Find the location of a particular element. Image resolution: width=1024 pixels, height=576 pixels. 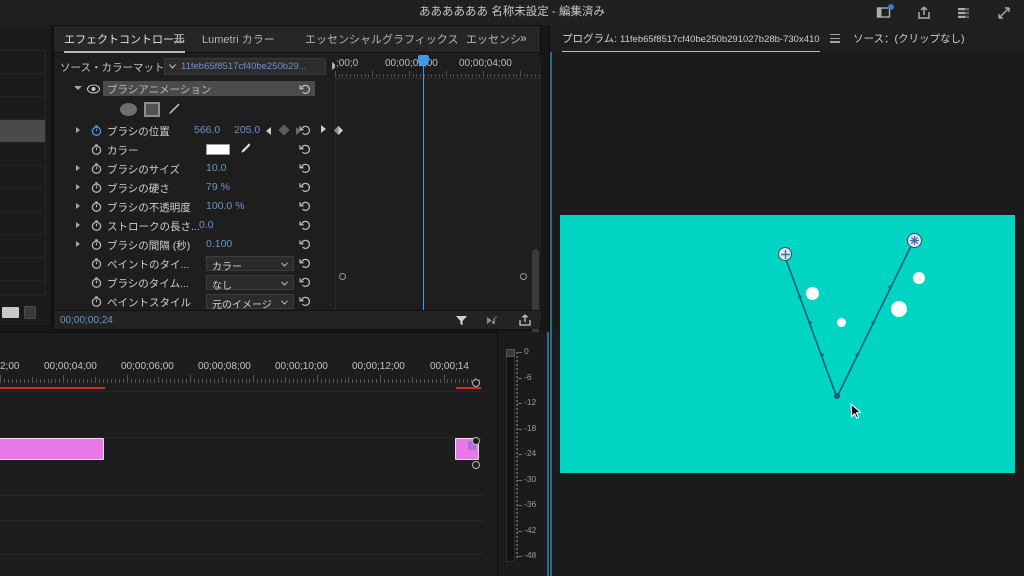

tab-essential-graphics: エッセンシャルグラフィックス is located at coordinates (381, 39).